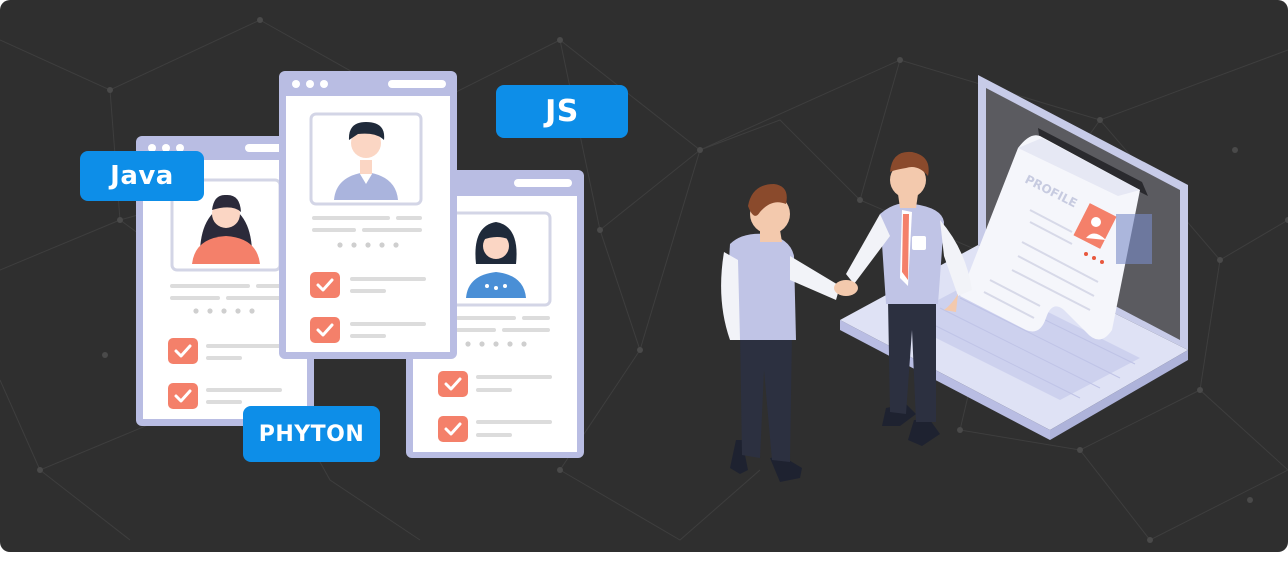 This screenshot has height=564, width=1288. I want to click on resume-card-middle, so click(368, 215).